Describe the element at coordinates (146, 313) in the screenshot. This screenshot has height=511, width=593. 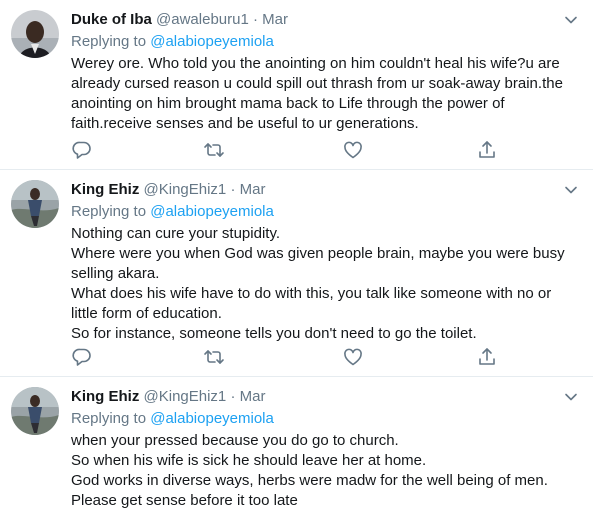
I see `tweet-text-line: little form of education.` at that location.